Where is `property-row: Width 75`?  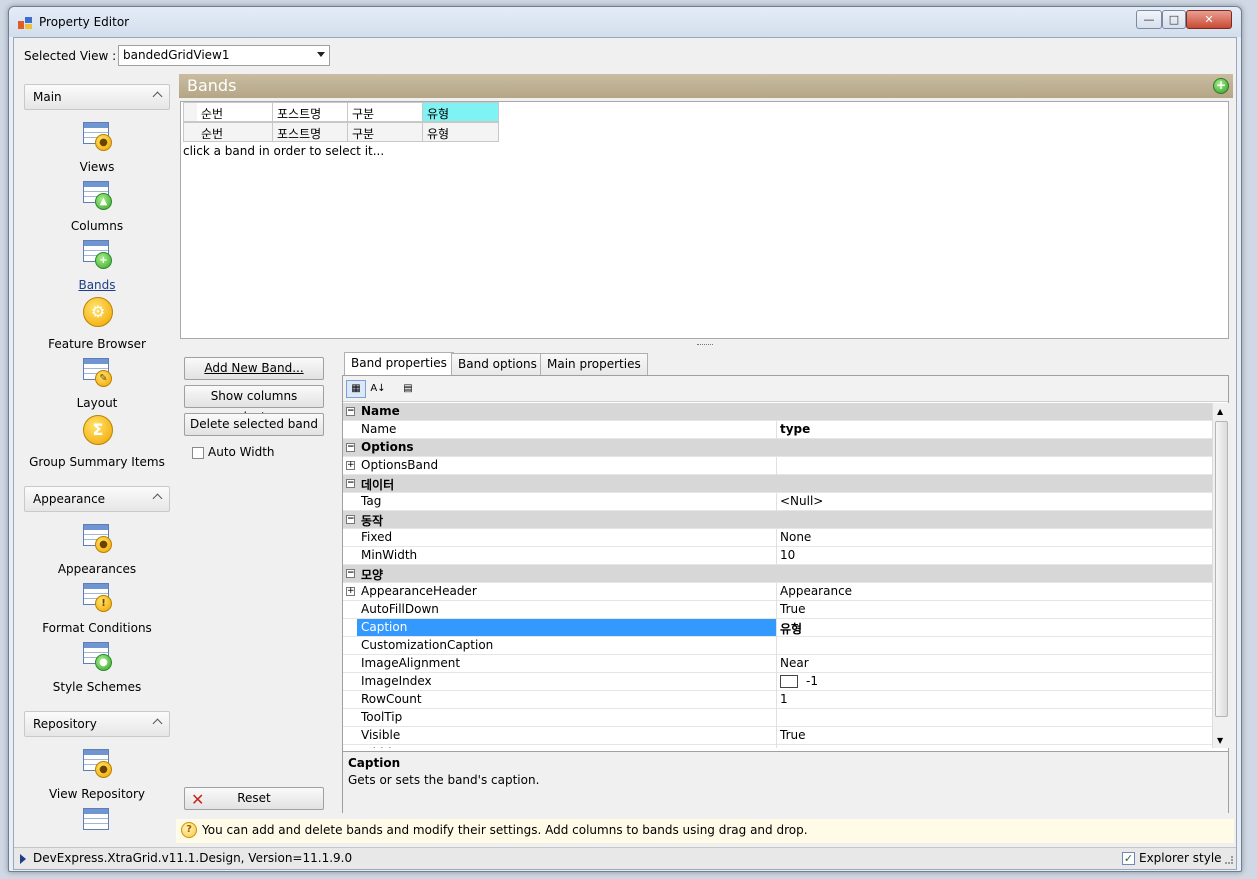 property-row: Width 75 is located at coordinates (777, 746).